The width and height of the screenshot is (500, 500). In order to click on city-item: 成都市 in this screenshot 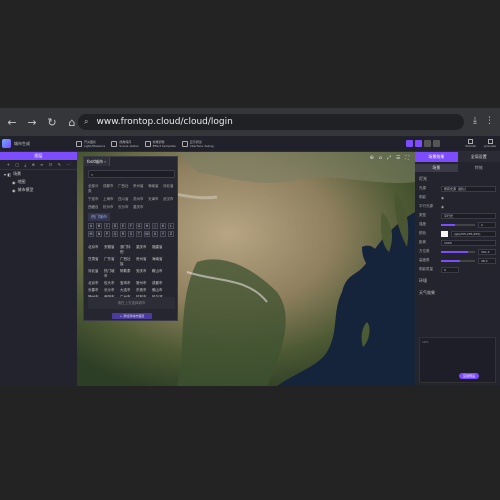, I will do `click(158, 283)`.